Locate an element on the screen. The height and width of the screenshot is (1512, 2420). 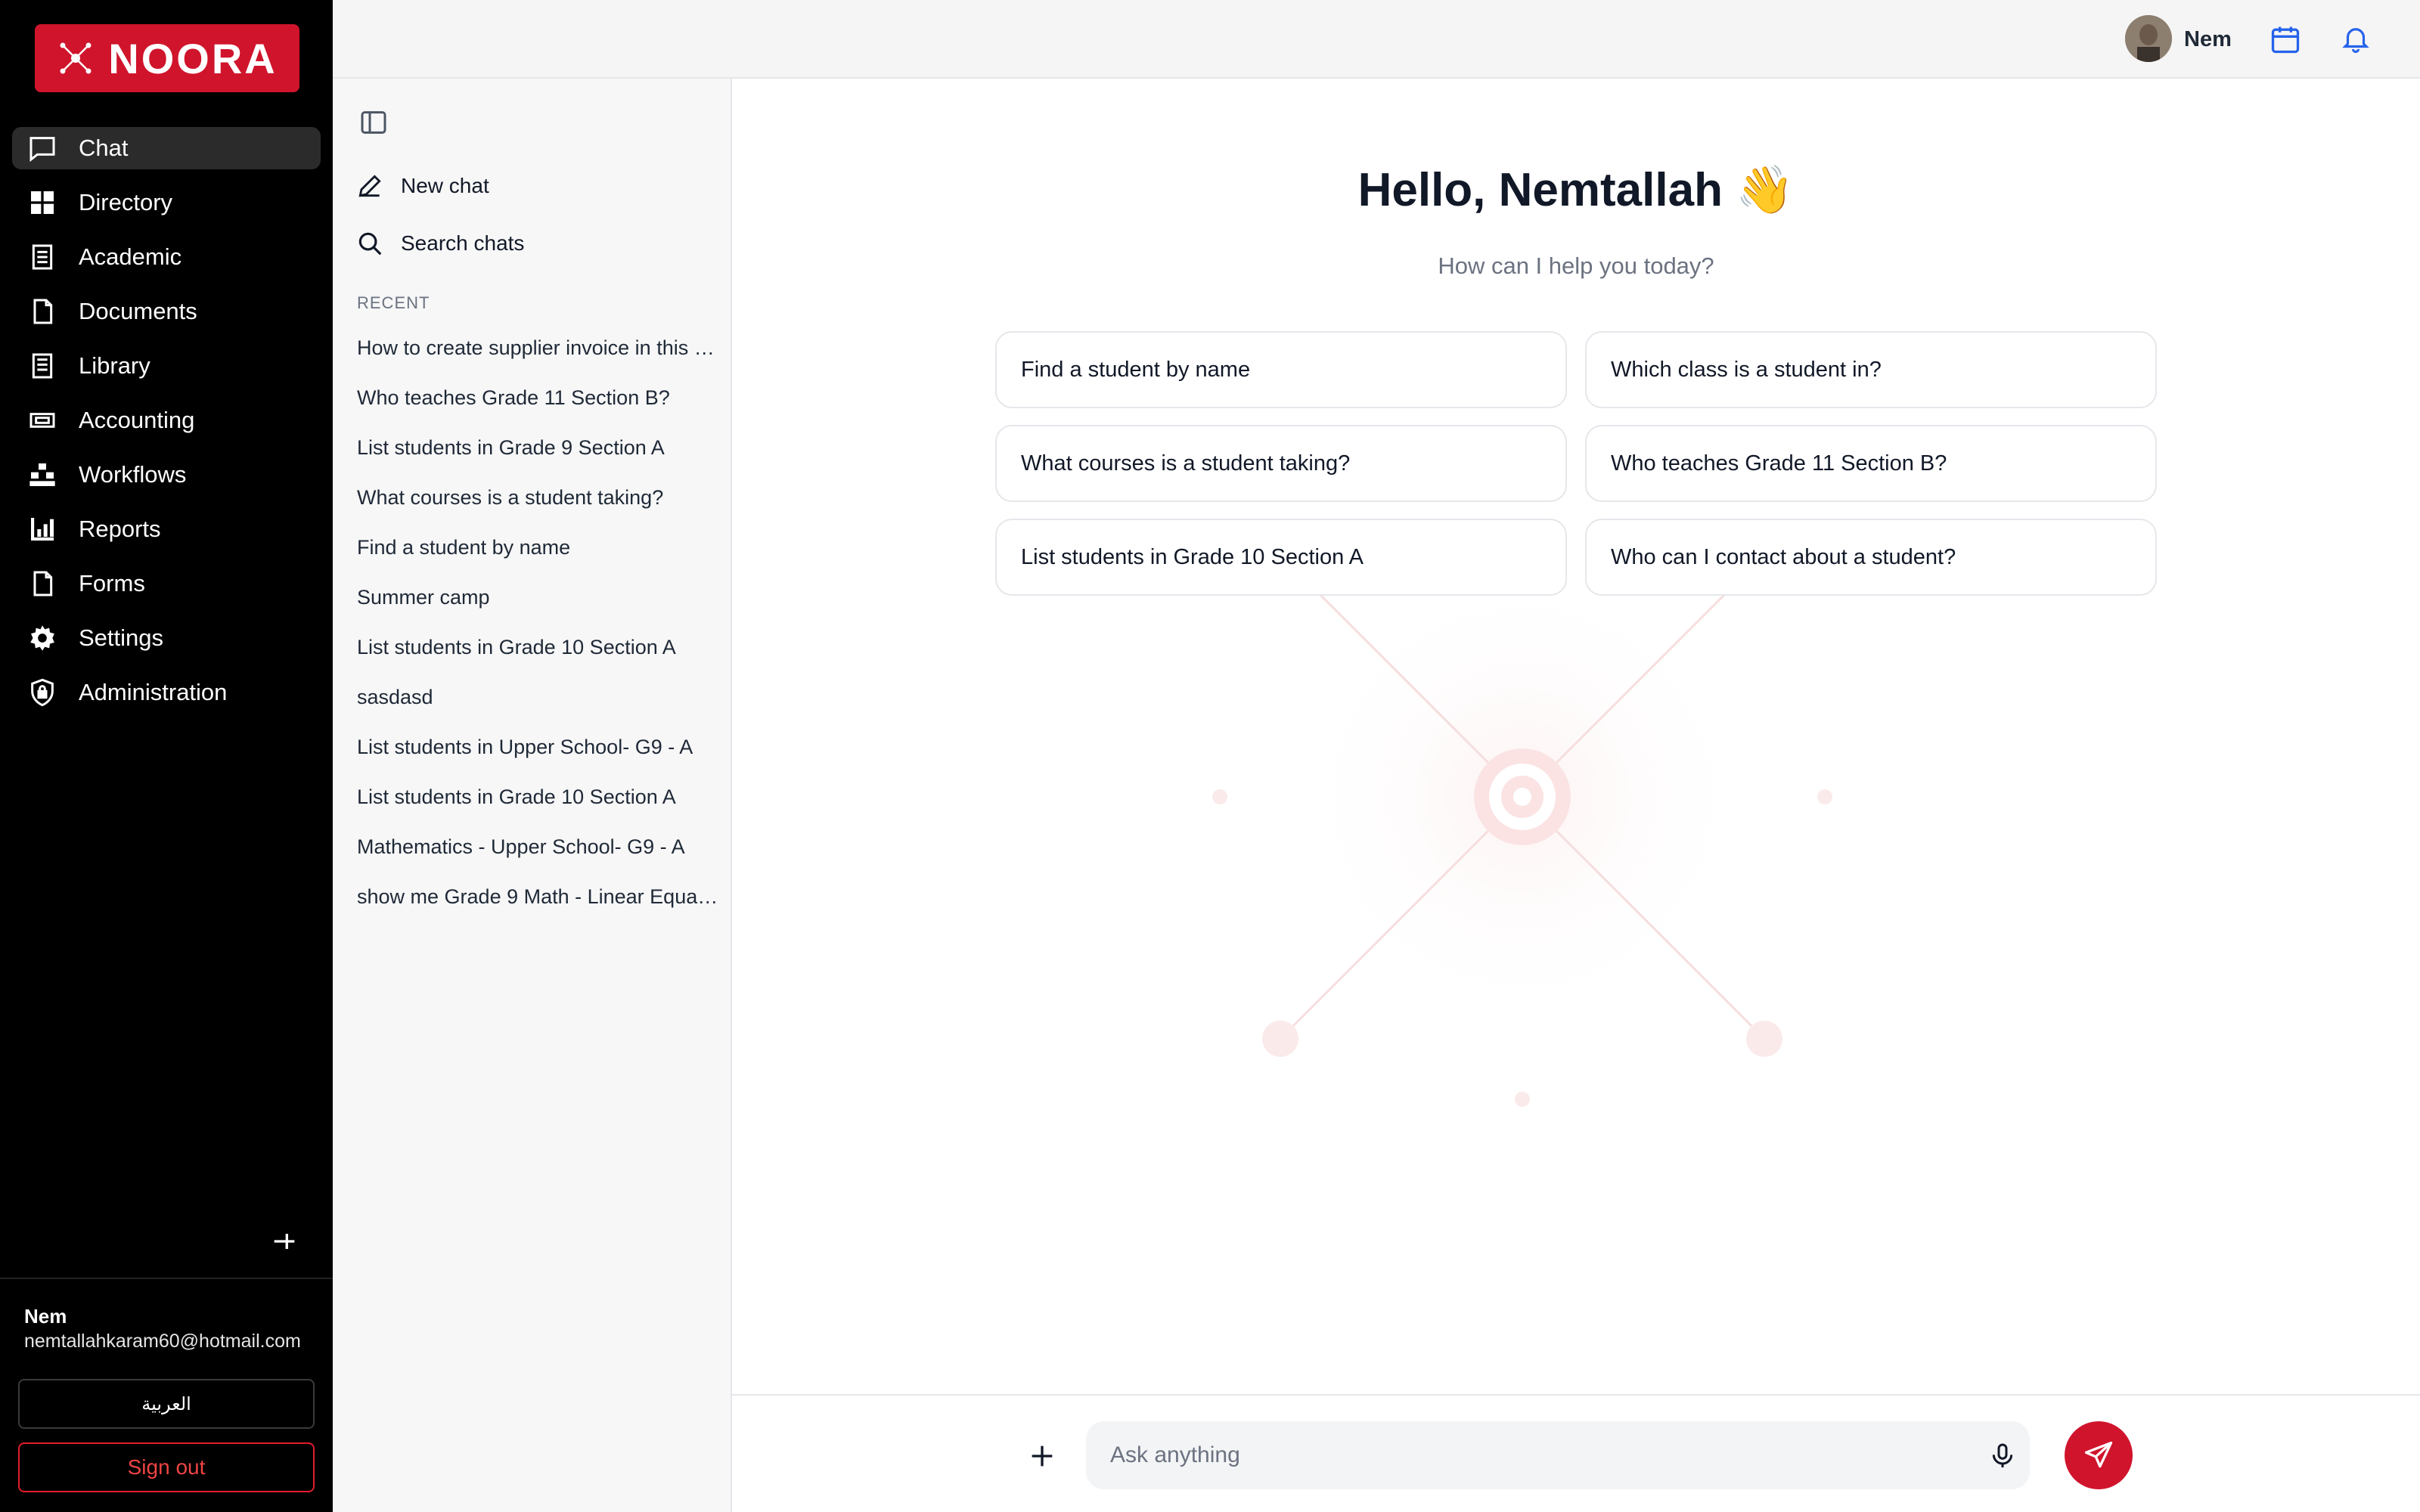
nav-item-label: Documents is located at coordinates (138, 311).